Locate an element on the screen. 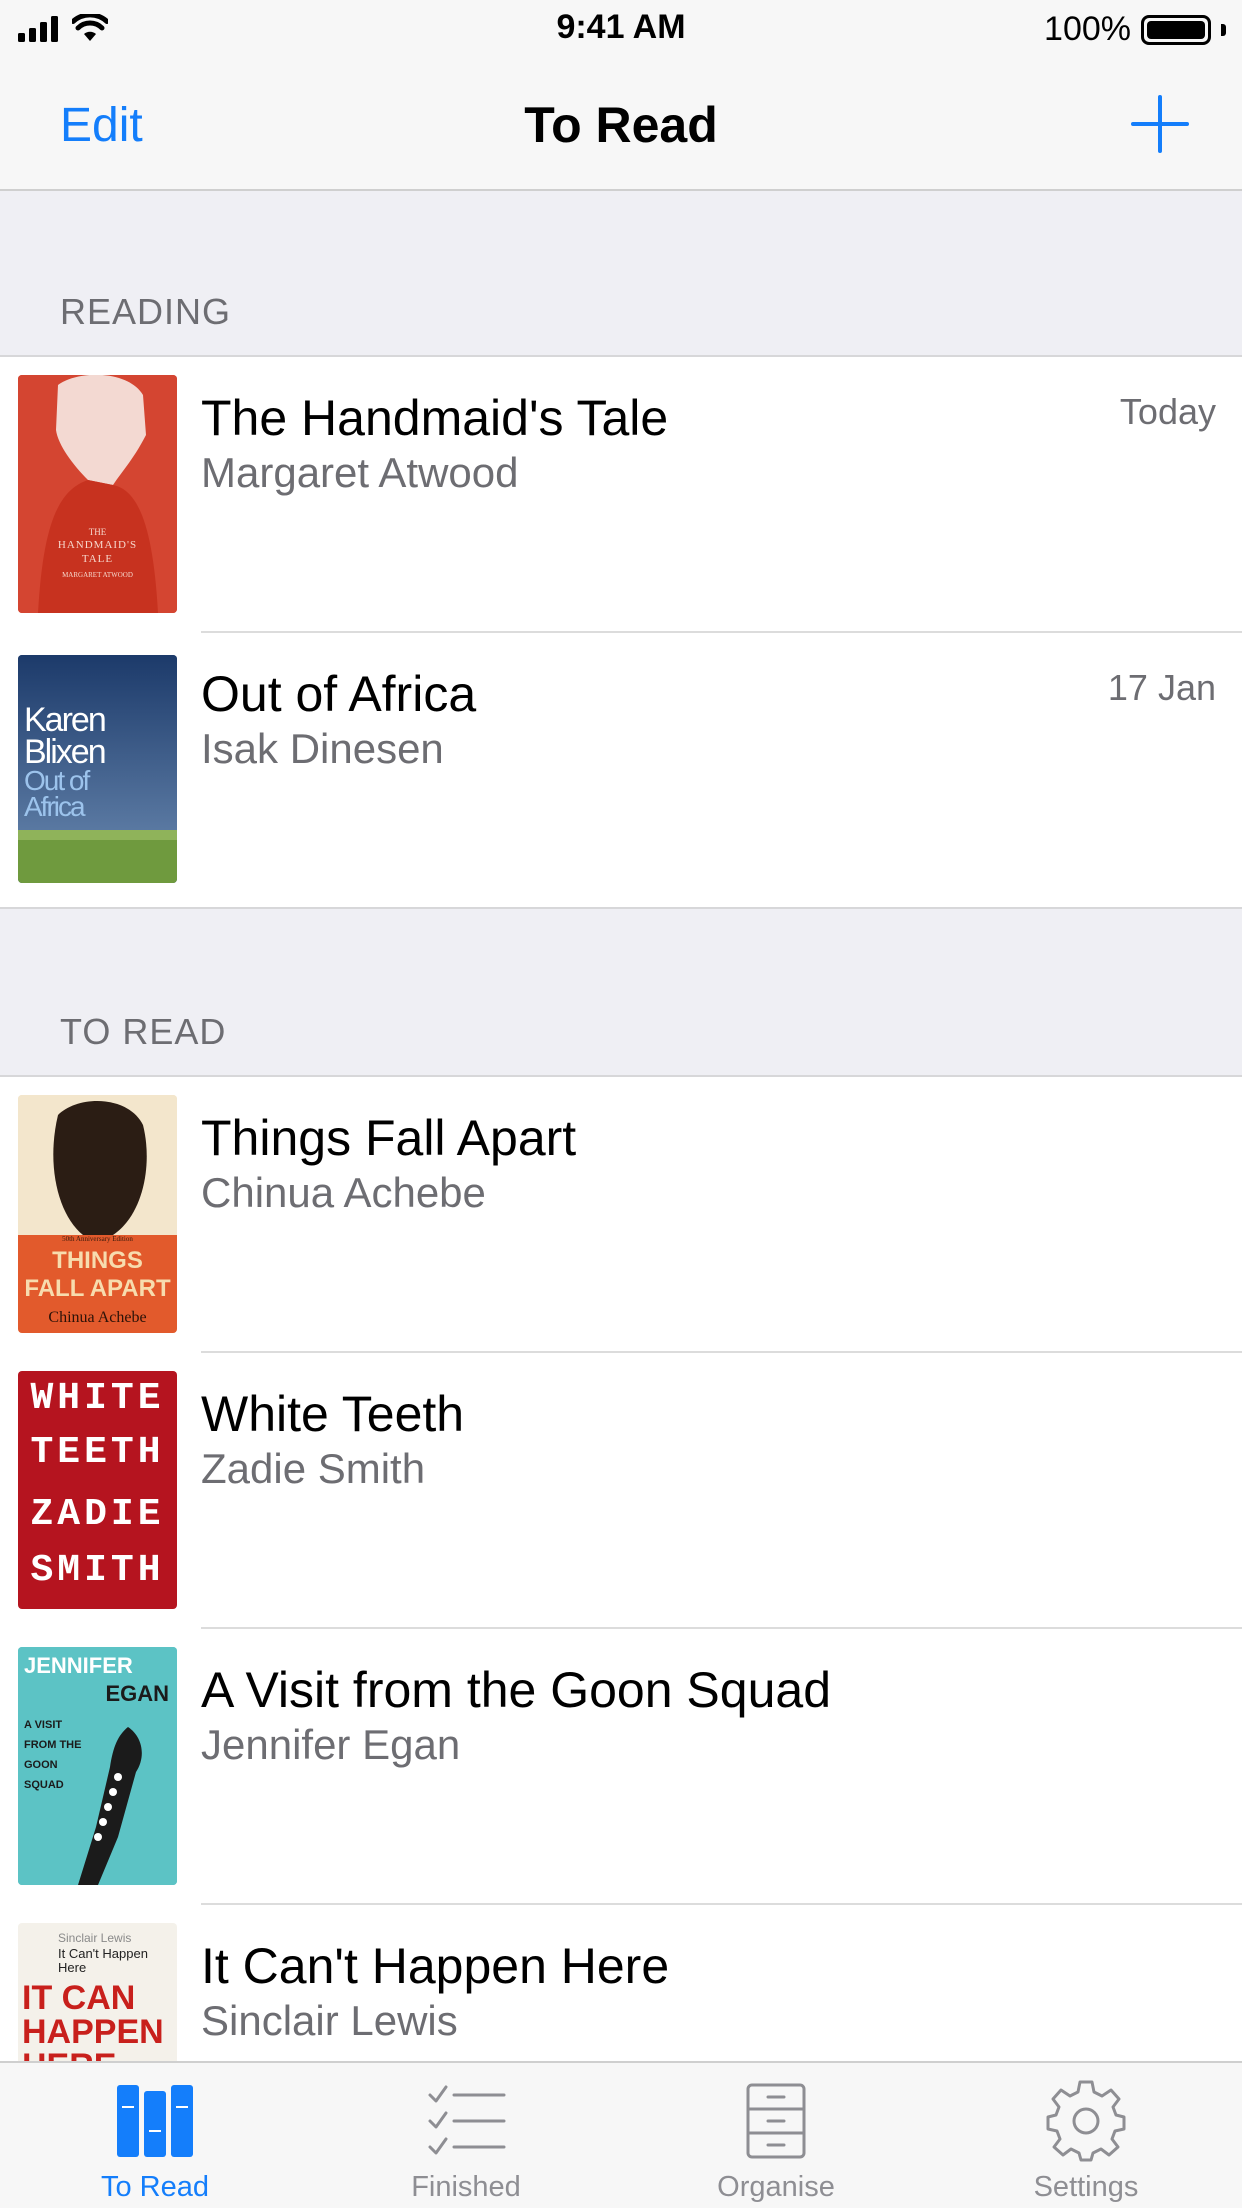 The image size is (1242, 2210). cover-text: Karen is located at coordinates (65, 720).